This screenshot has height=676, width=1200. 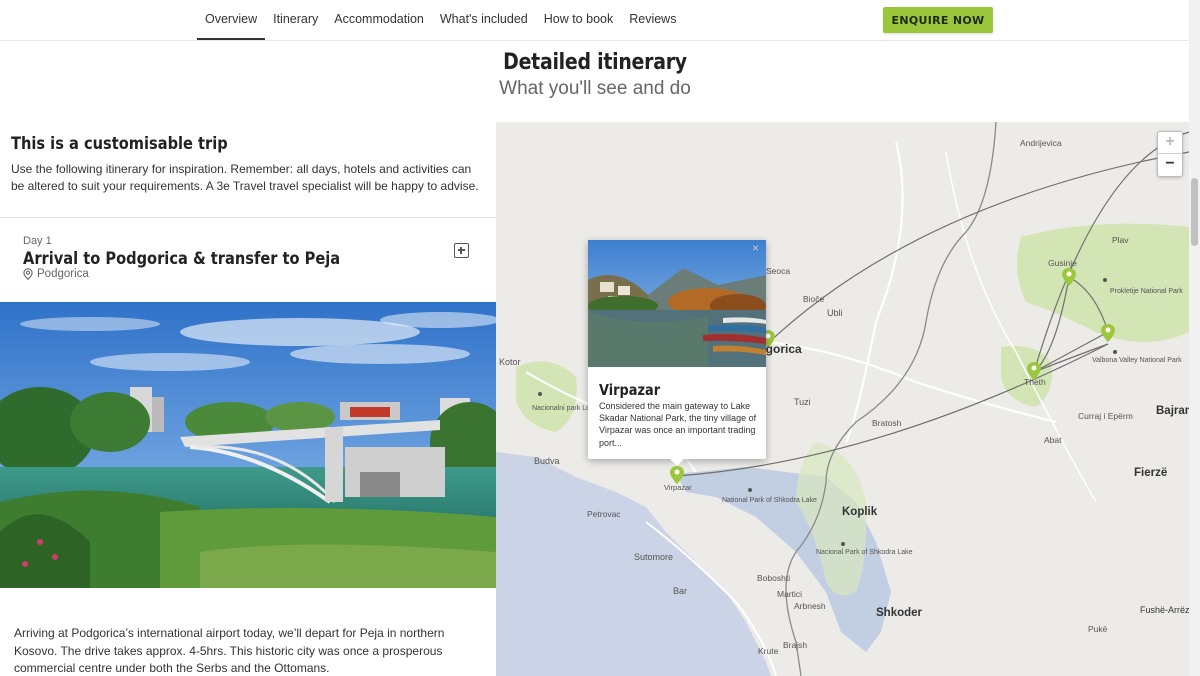 What do you see at coordinates (379, 20) in the screenshot?
I see `nav-tab-accommodation: Accommodation` at bounding box center [379, 20].